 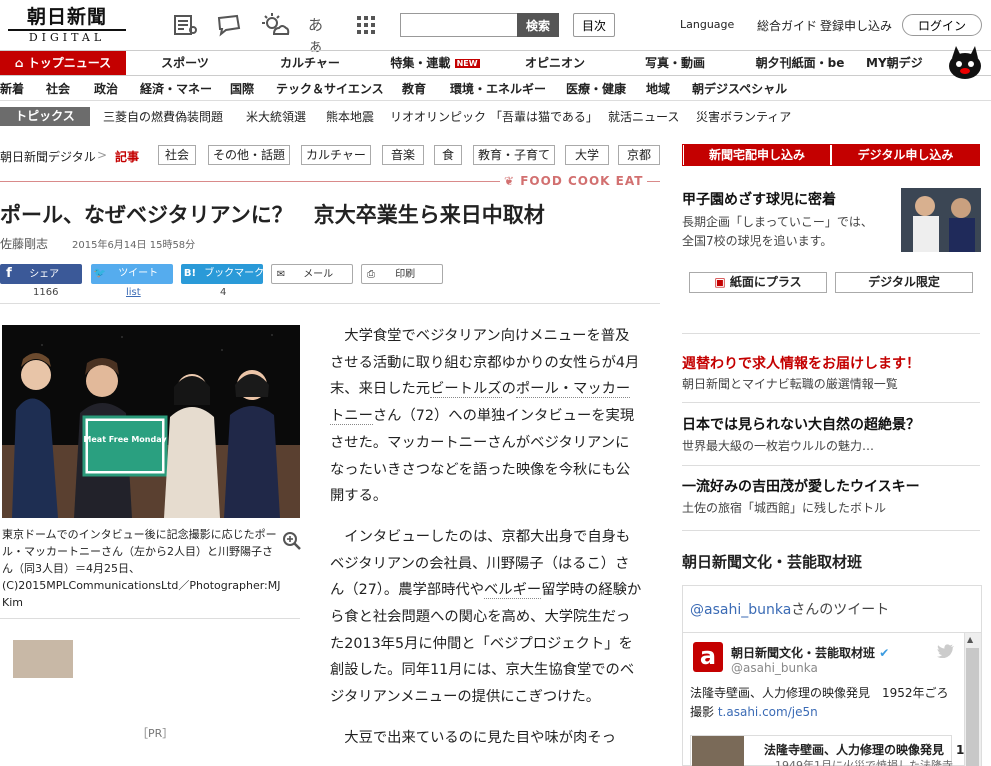 I want to click on category-latest: 新着, so click(x=12, y=88).